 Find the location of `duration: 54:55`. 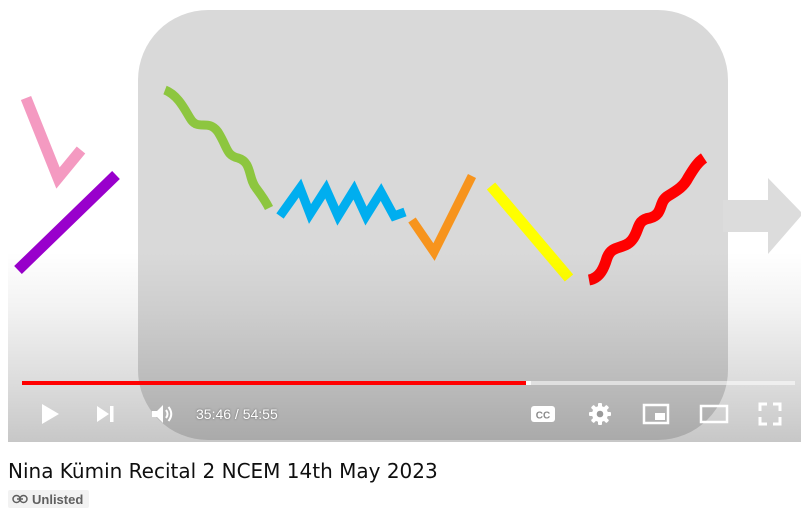

duration: 54:55 is located at coordinates (260, 414).